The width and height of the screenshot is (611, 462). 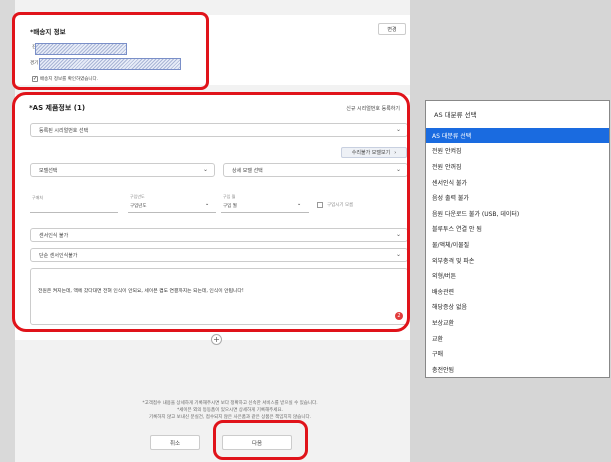 I want to click on notice-line-2: *세이븐 외의 등동품이 있으시면 상세하게 기록해주세요., so click(x=230, y=410).